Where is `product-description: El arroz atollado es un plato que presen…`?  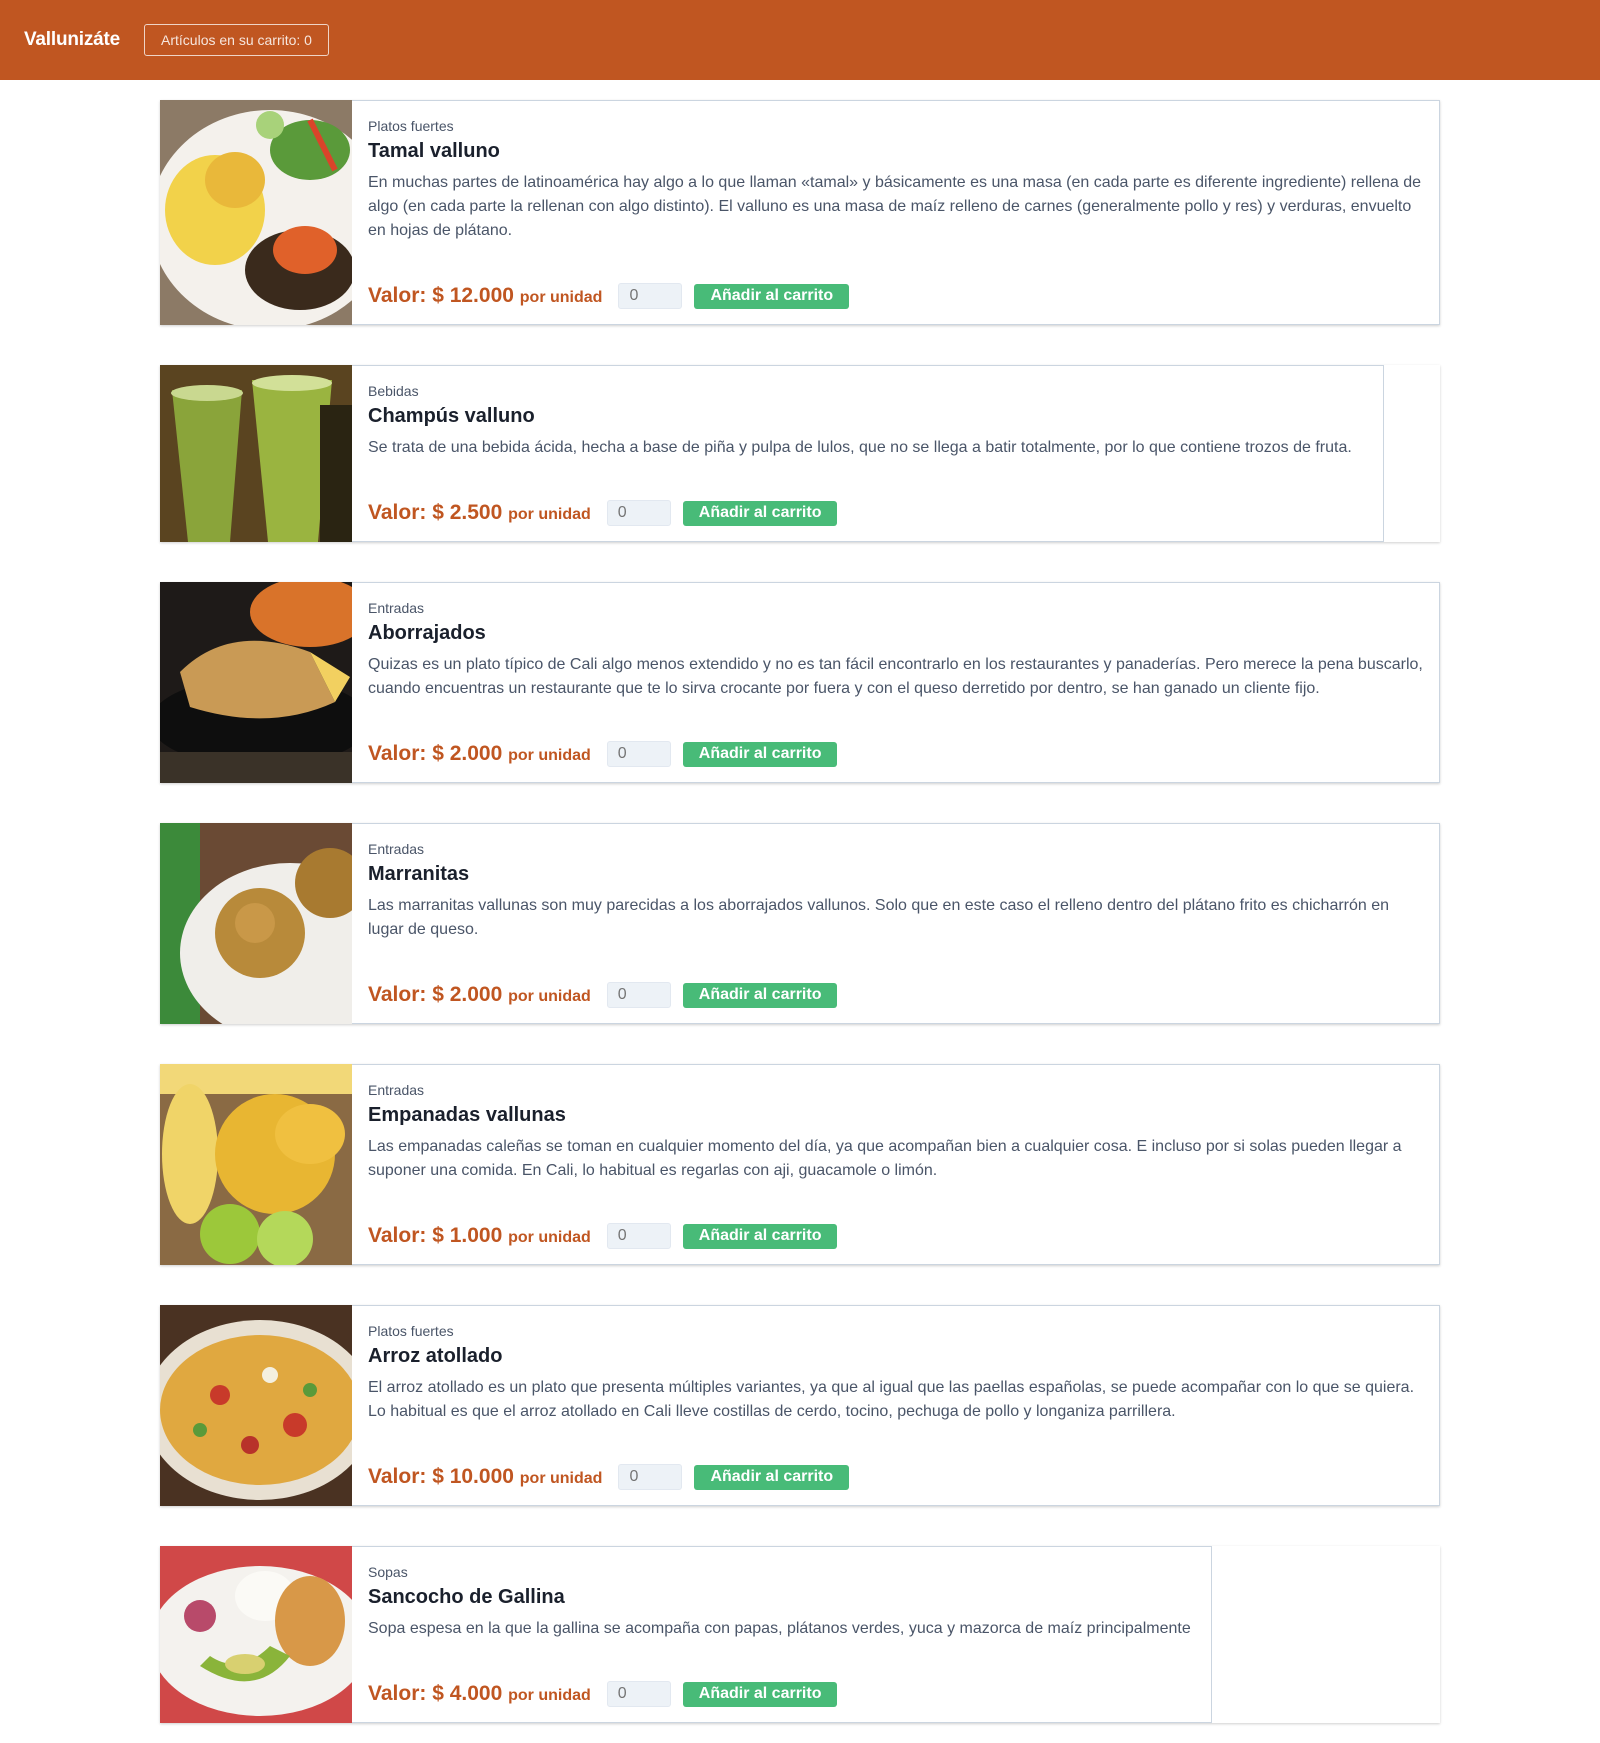 product-description: El arroz atollado es un plato que presen… is located at coordinates (891, 1399).